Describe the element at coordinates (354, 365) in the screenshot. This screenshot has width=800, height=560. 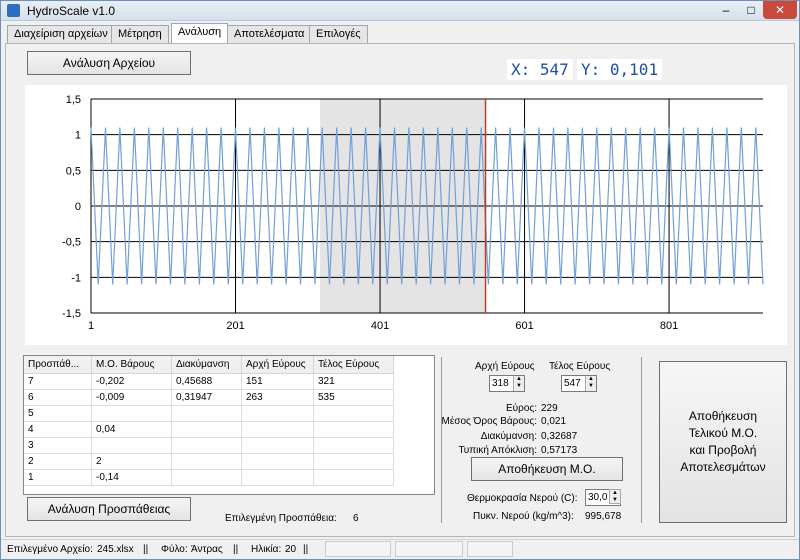
I see `column-header: Τέλος Εύρους` at that location.